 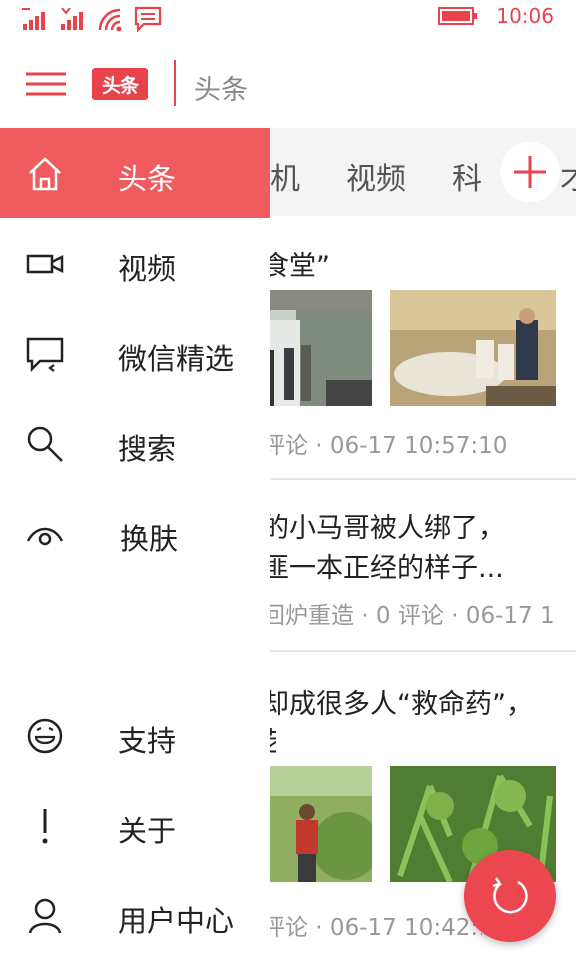 What do you see at coordinates (471, 176) in the screenshot?
I see `tab-tech: 科` at bounding box center [471, 176].